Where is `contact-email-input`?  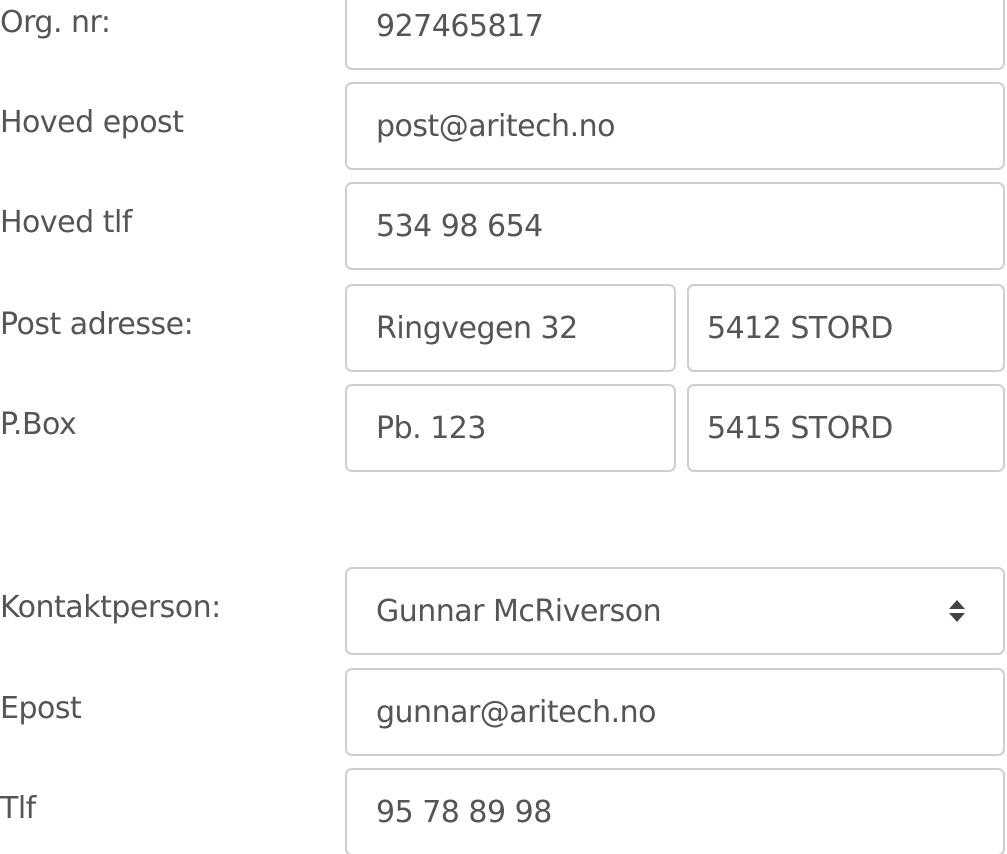 contact-email-input is located at coordinates (675, 712).